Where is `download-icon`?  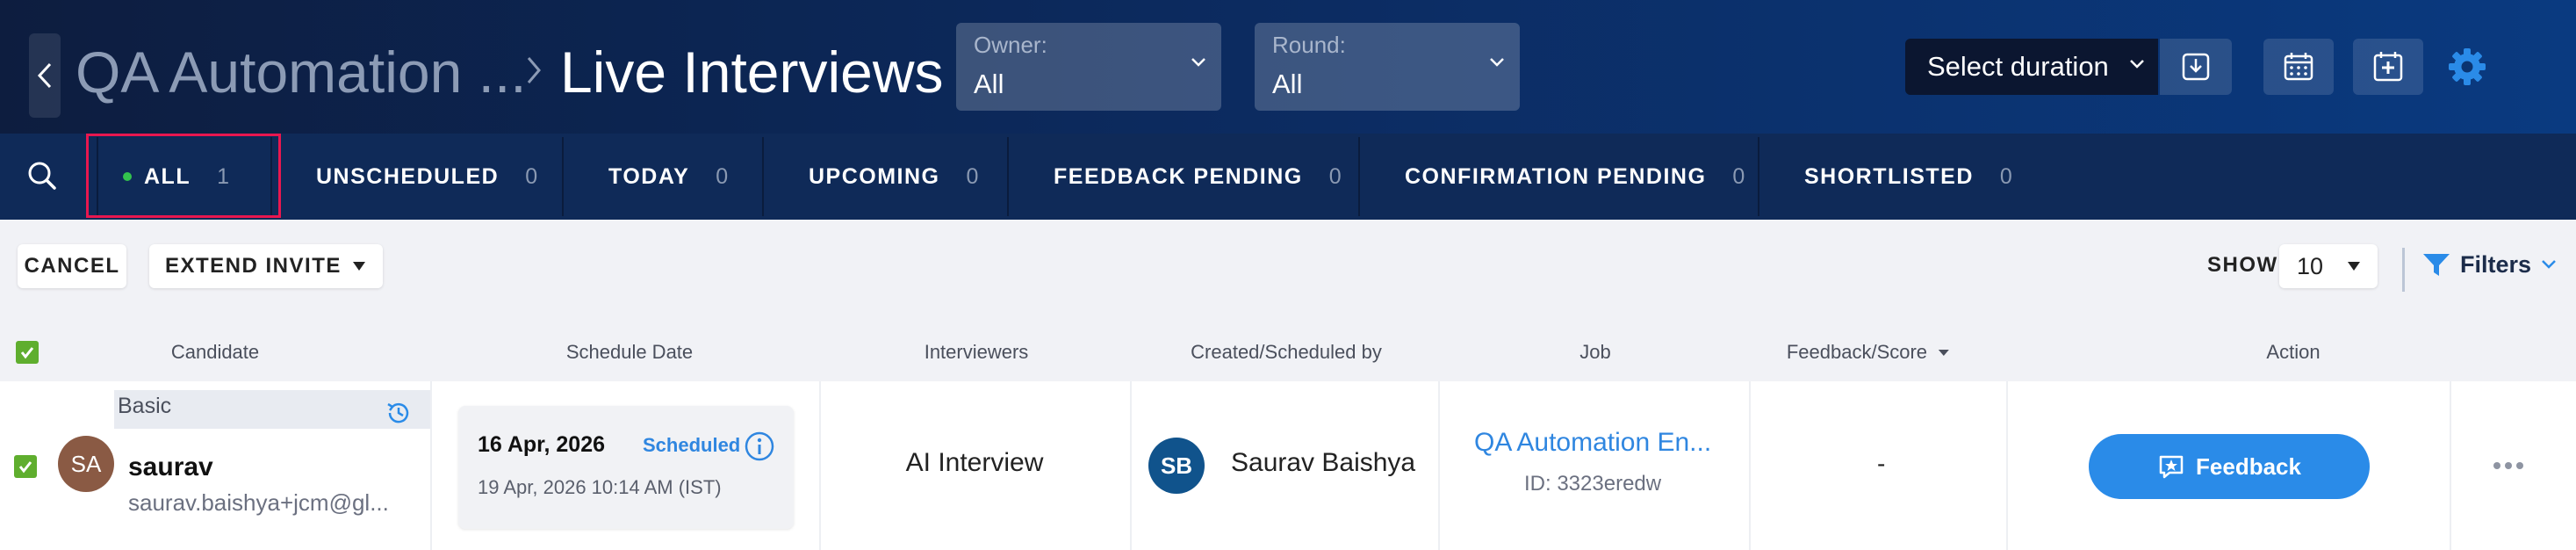
download-icon is located at coordinates (2196, 67).